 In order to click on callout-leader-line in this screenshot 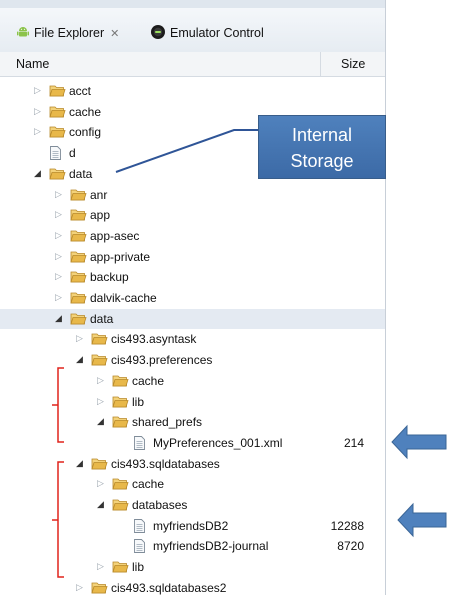, I will do `click(186, 151)`.